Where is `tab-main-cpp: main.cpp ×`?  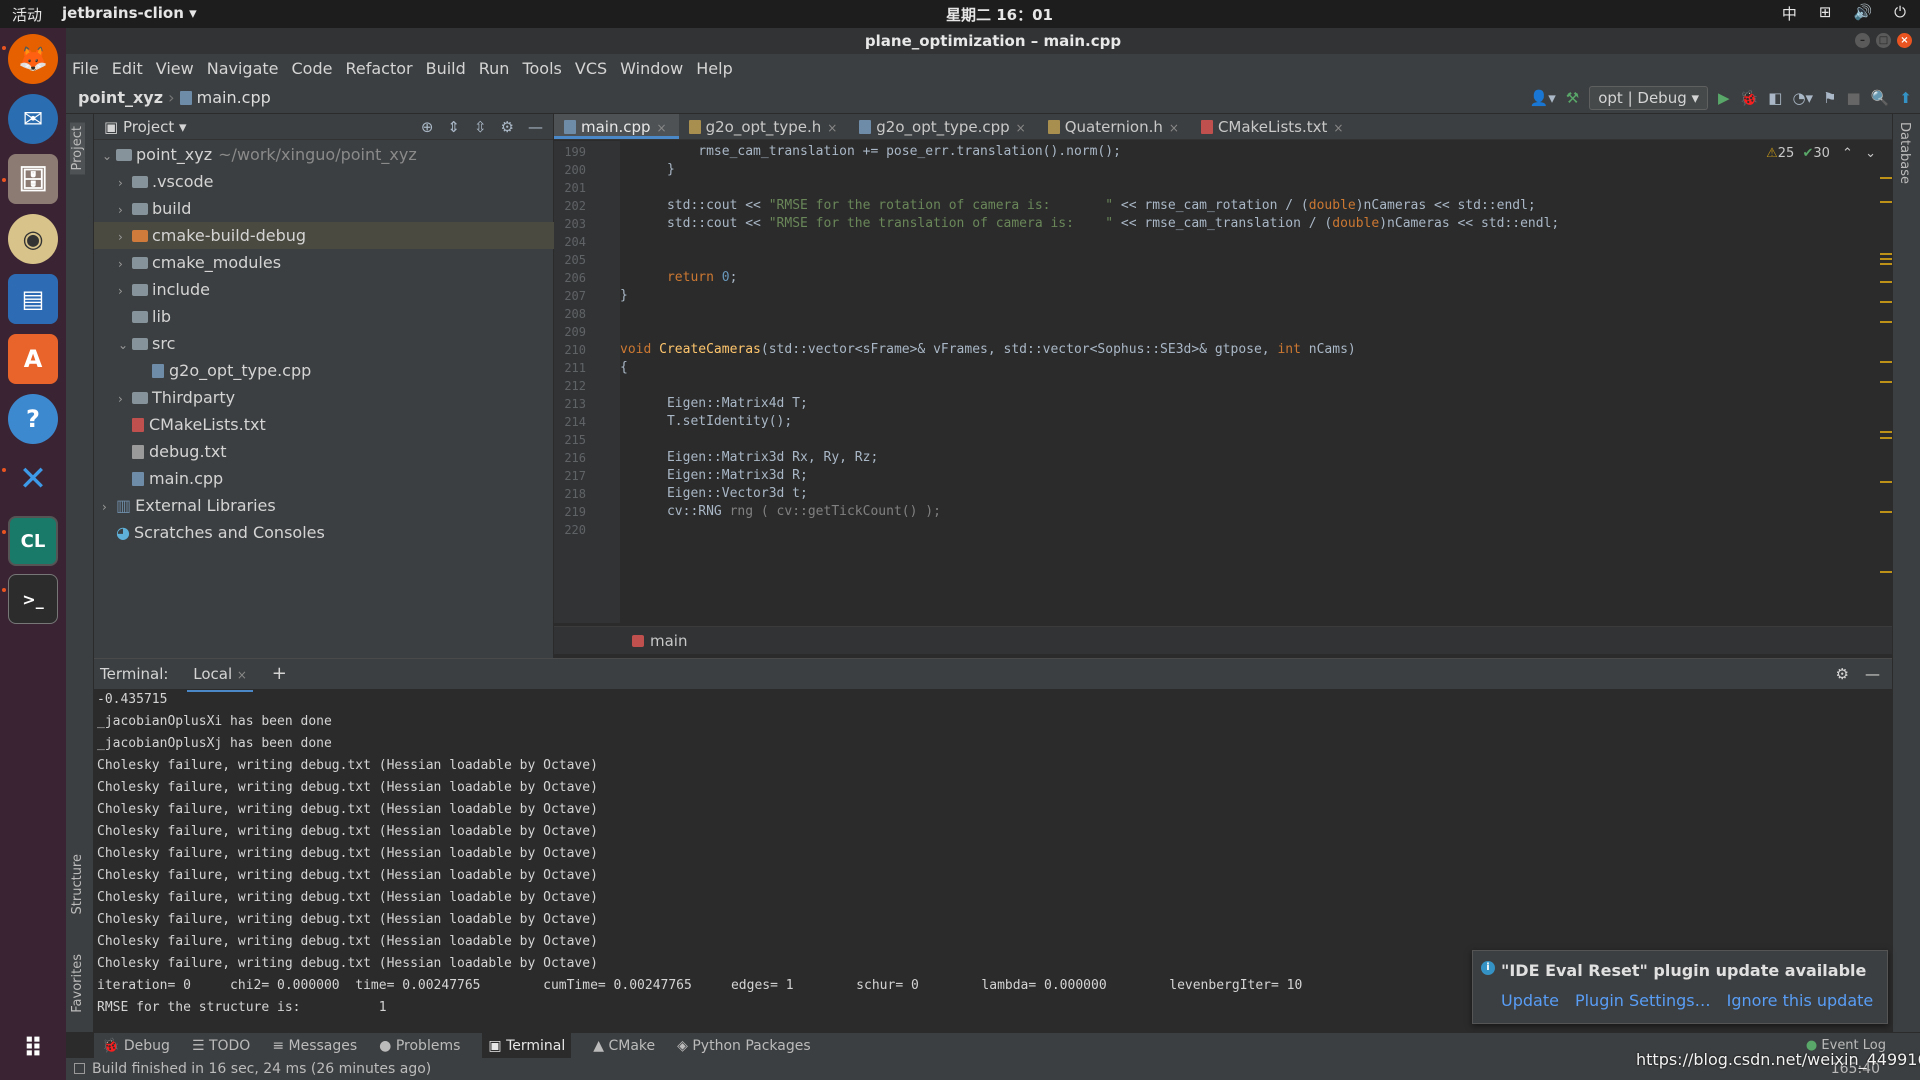
tab-main-cpp: main.cpp × is located at coordinates (616, 126).